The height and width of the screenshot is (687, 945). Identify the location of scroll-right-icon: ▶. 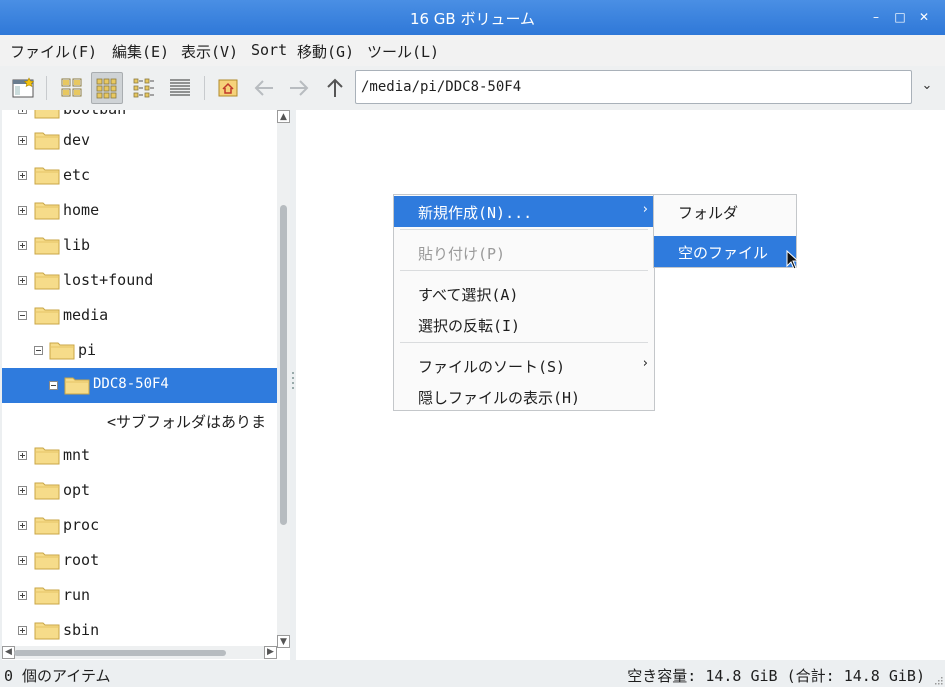
(270, 652).